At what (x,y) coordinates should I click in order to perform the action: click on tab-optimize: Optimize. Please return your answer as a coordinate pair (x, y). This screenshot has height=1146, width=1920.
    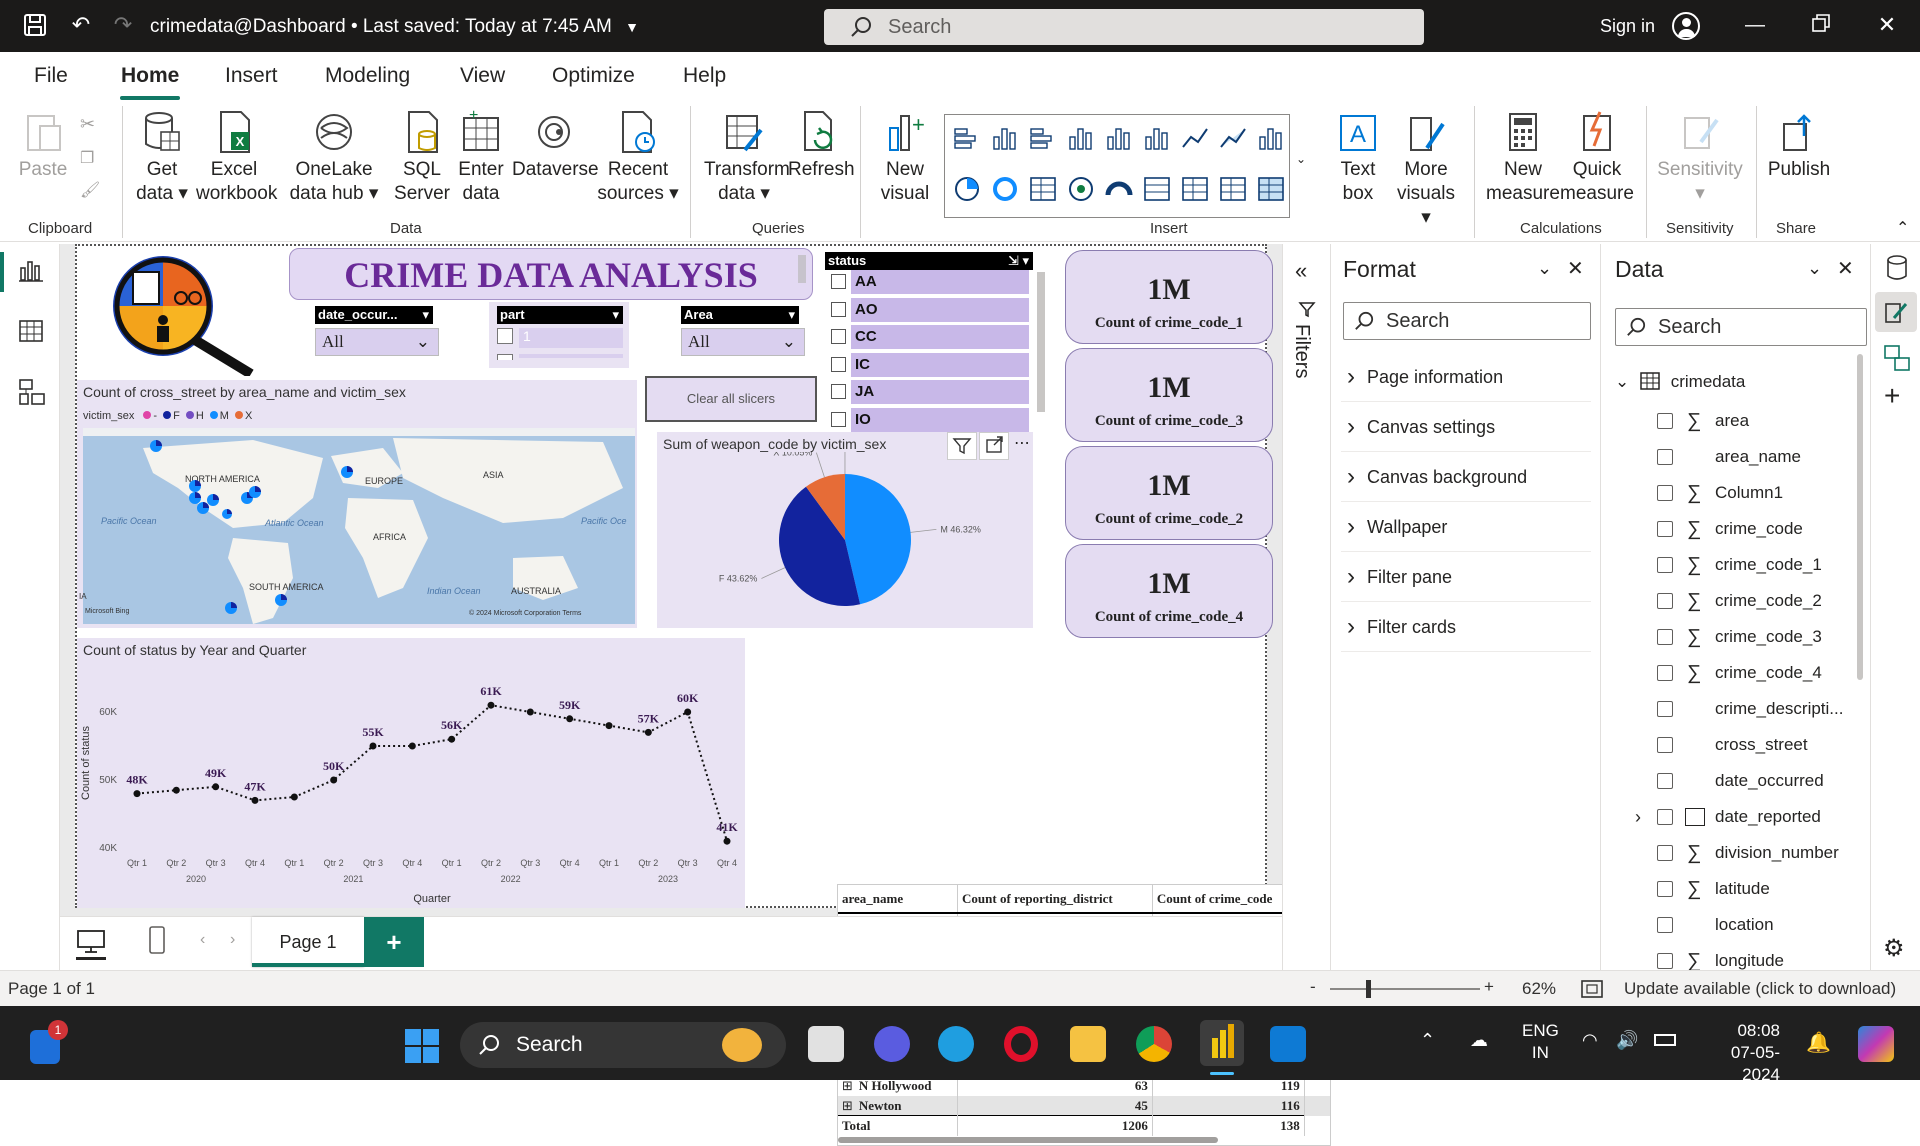
    Looking at the image, I should click on (593, 76).